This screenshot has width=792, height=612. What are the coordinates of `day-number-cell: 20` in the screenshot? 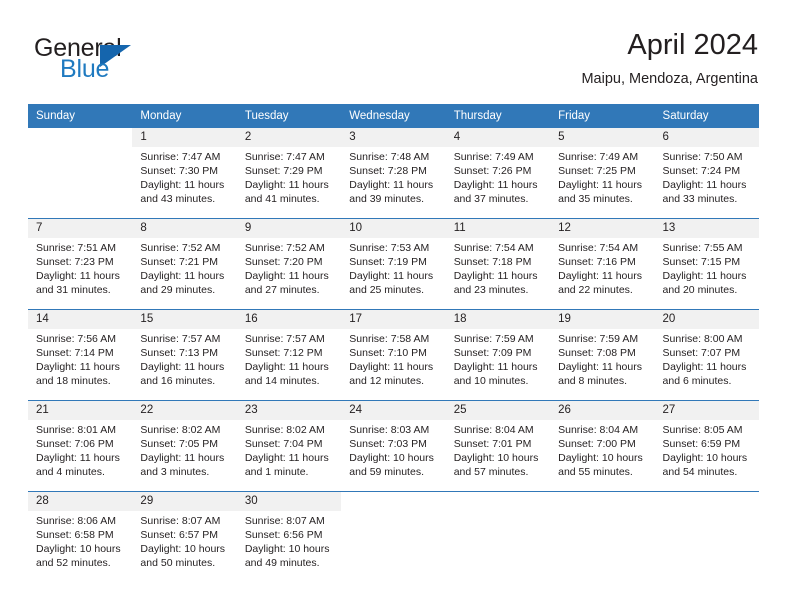 It's located at (706, 319).